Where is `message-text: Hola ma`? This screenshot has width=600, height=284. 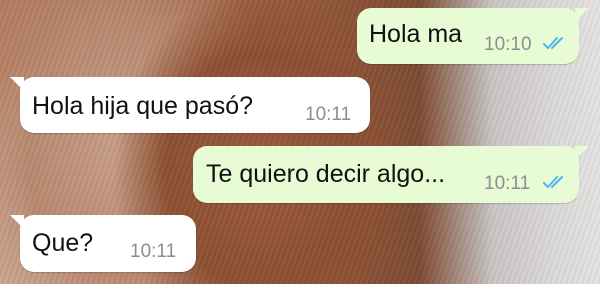
message-text: Hola ma is located at coordinates (416, 34).